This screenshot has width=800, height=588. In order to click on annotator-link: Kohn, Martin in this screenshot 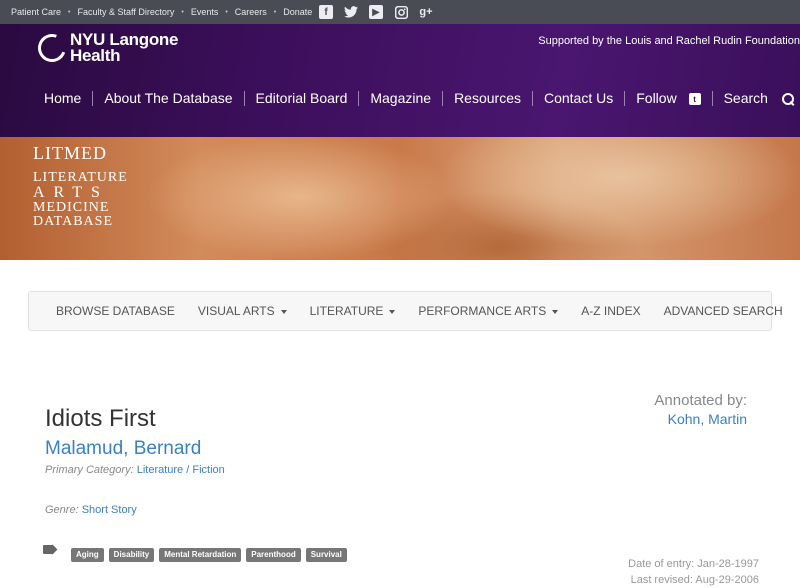, I will do `click(707, 419)`.